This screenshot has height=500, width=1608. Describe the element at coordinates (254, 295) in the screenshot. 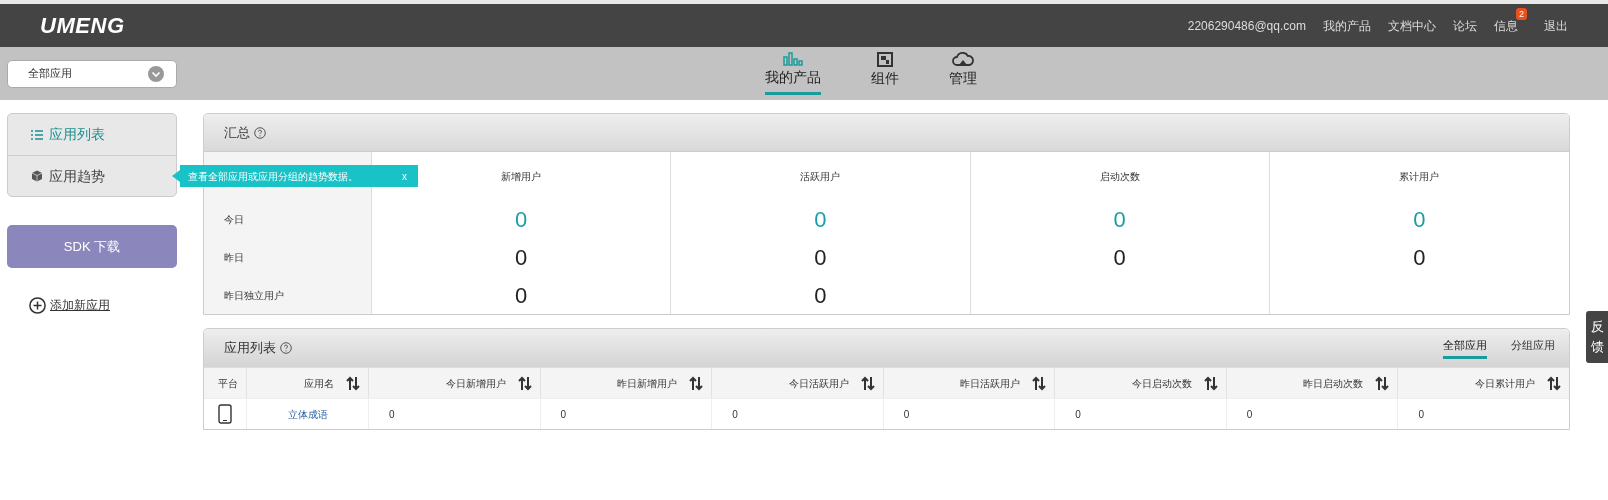

I see `row-label: 昨日独立用户` at that location.